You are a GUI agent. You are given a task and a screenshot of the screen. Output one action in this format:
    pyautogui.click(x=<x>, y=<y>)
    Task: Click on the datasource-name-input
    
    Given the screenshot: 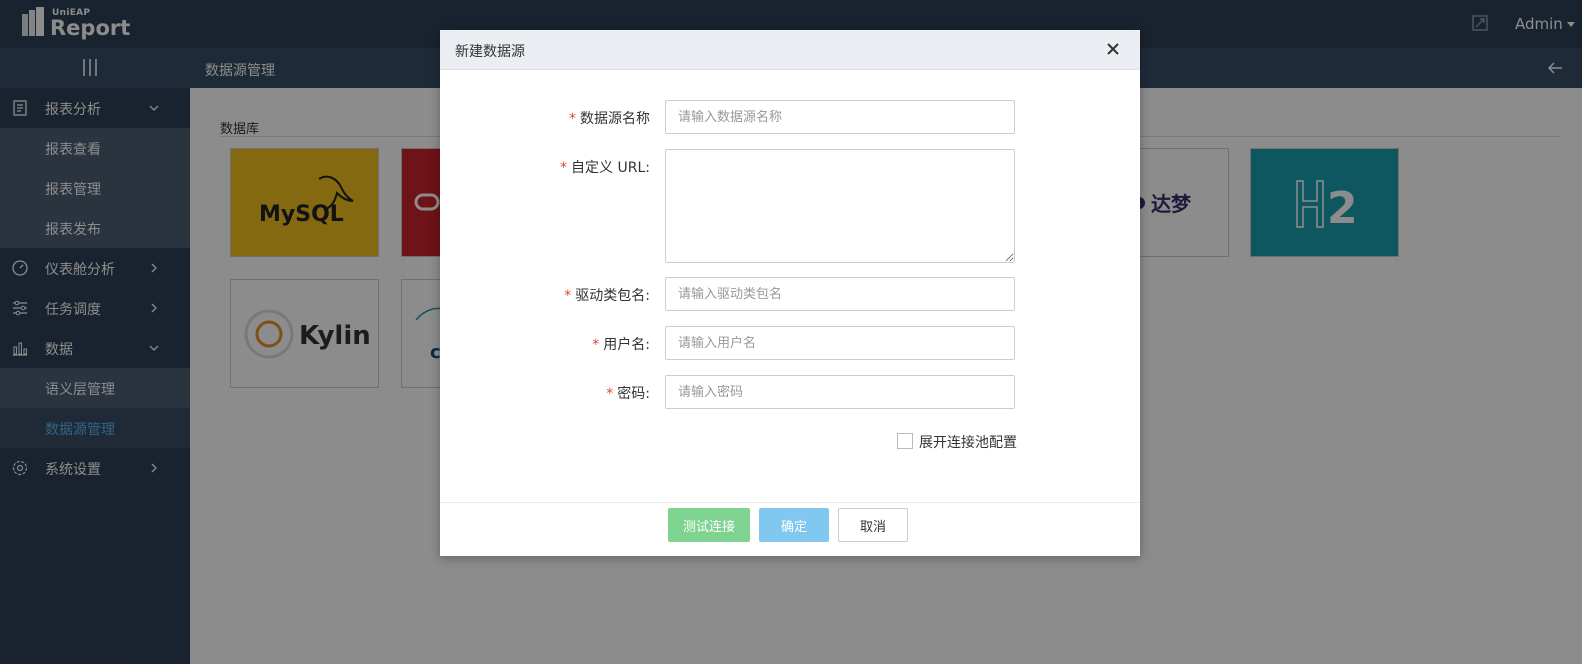 What is the action you would take?
    pyautogui.click(x=840, y=117)
    